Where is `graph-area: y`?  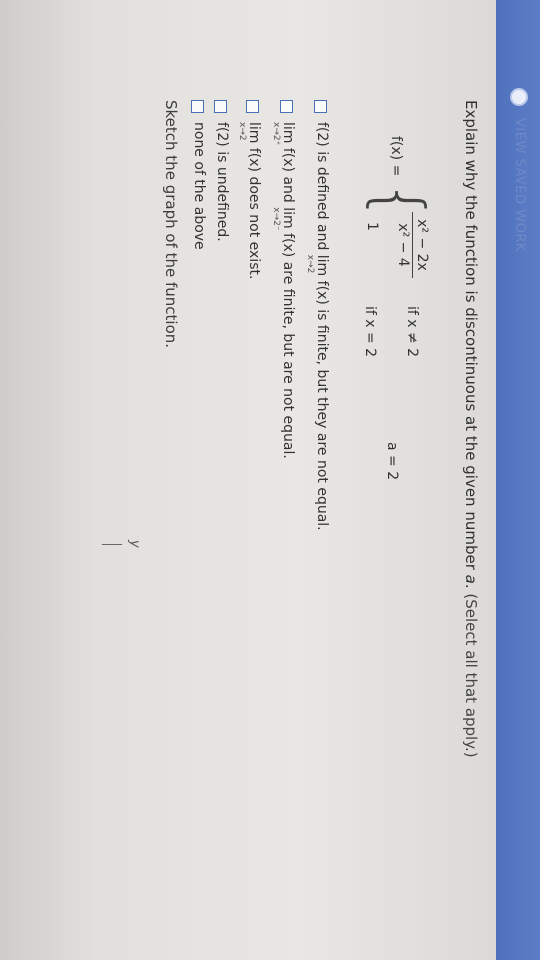
graph-area: y is located at coordinates (122, 545).